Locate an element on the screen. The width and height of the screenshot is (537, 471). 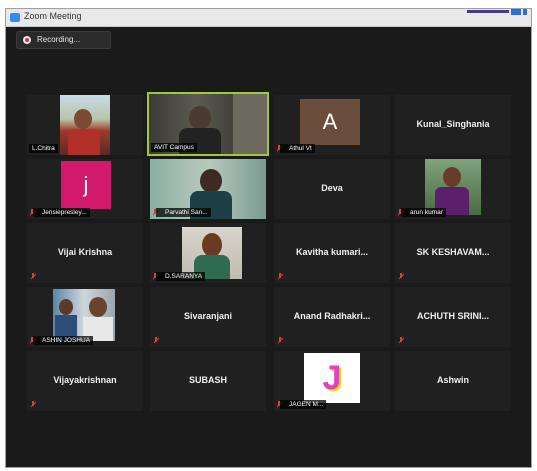
participant-name: Ashwin is located at coordinates (452, 380).